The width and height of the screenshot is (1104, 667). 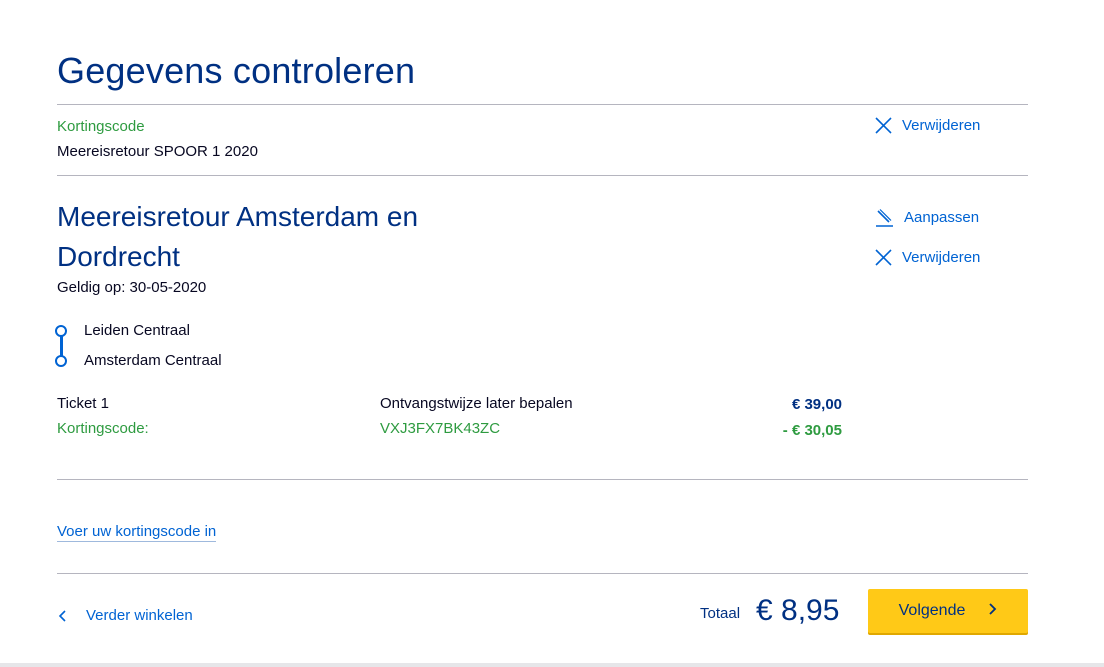 I want to click on discount-line-label: Kortingscode:, so click(x=103, y=428).